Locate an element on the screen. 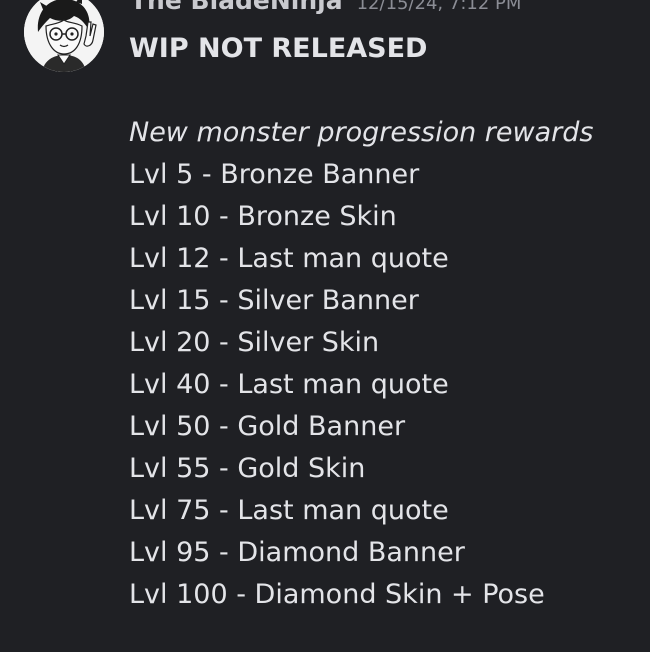  message-heading: WIP NOT RELEASED is located at coordinates (278, 48).